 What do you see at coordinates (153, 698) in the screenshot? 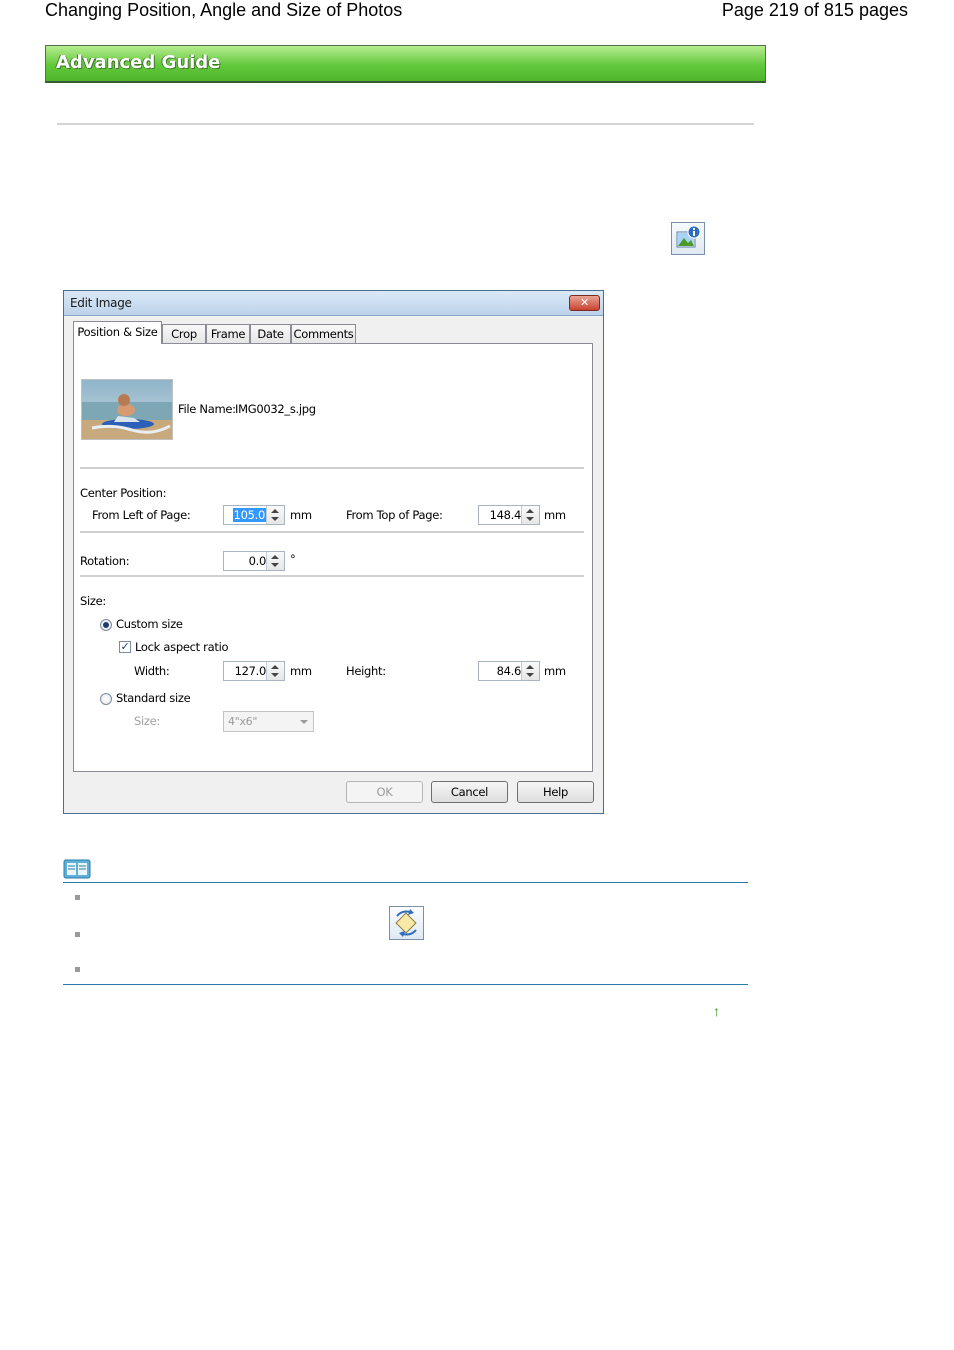
I see `standard-size-label: Standard size` at bounding box center [153, 698].